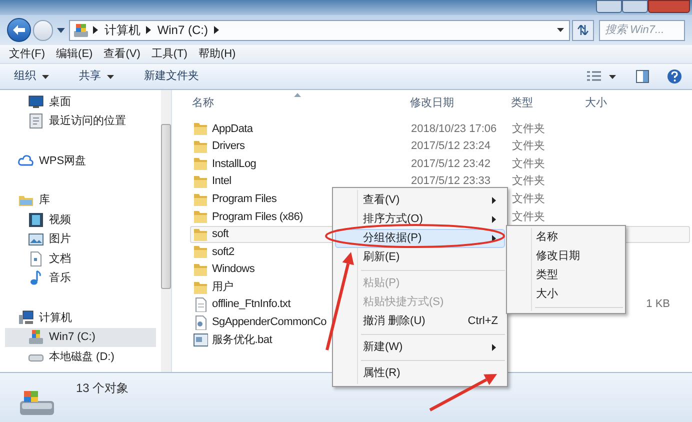 This screenshot has height=422, width=692. What do you see at coordinates (220, 234) in the screenshot?
I see `file-name: soft` at bounding box center [220, 234].